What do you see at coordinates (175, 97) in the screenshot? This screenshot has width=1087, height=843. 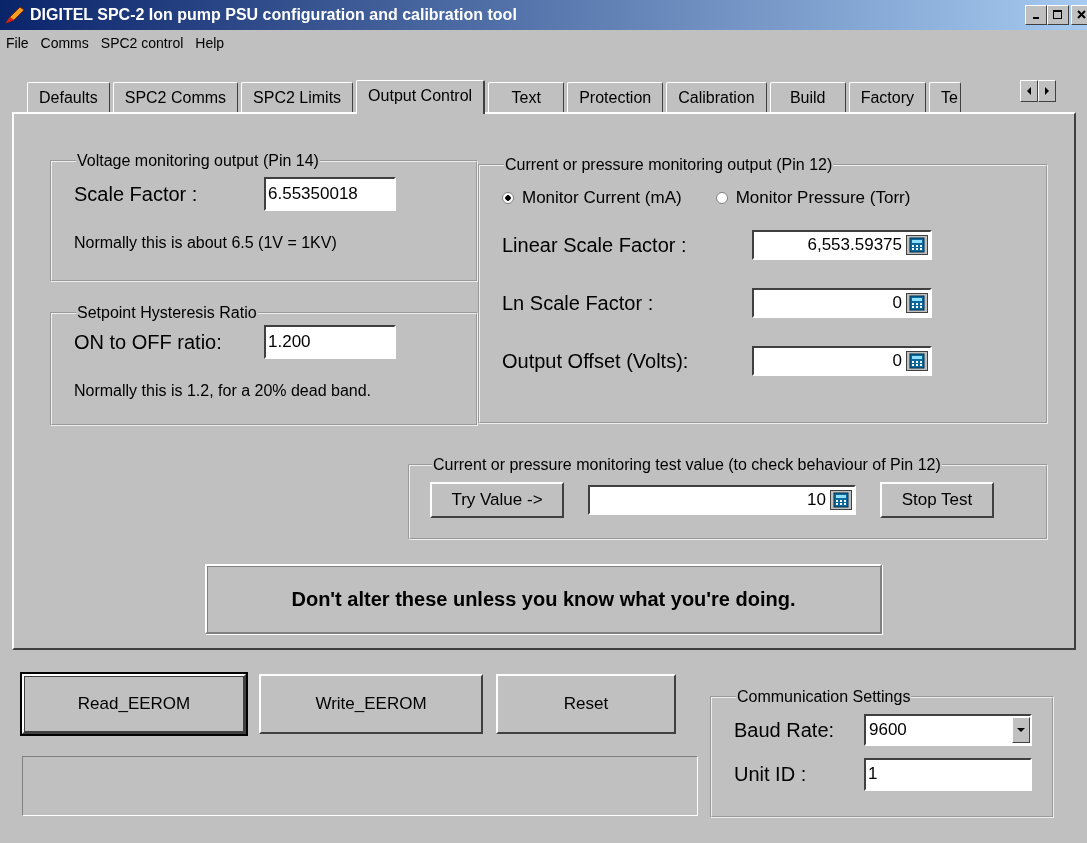 I see `tab: SPC2 Comms` at bounding box center [175, 97].